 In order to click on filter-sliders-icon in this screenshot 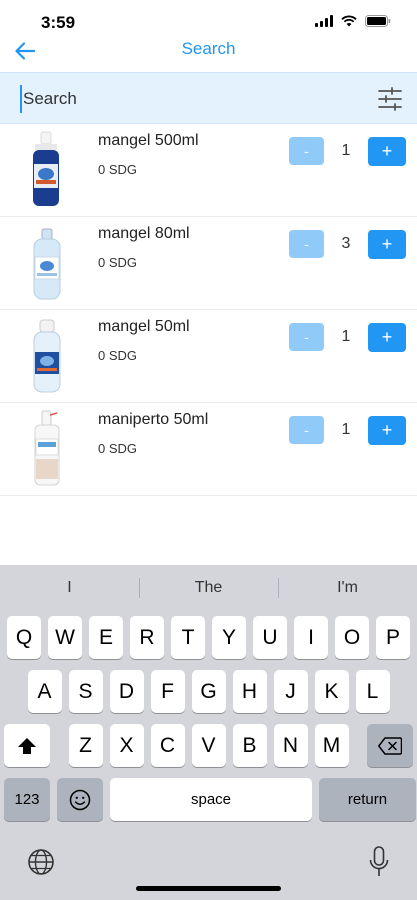, I will do `click(390, 99)`.